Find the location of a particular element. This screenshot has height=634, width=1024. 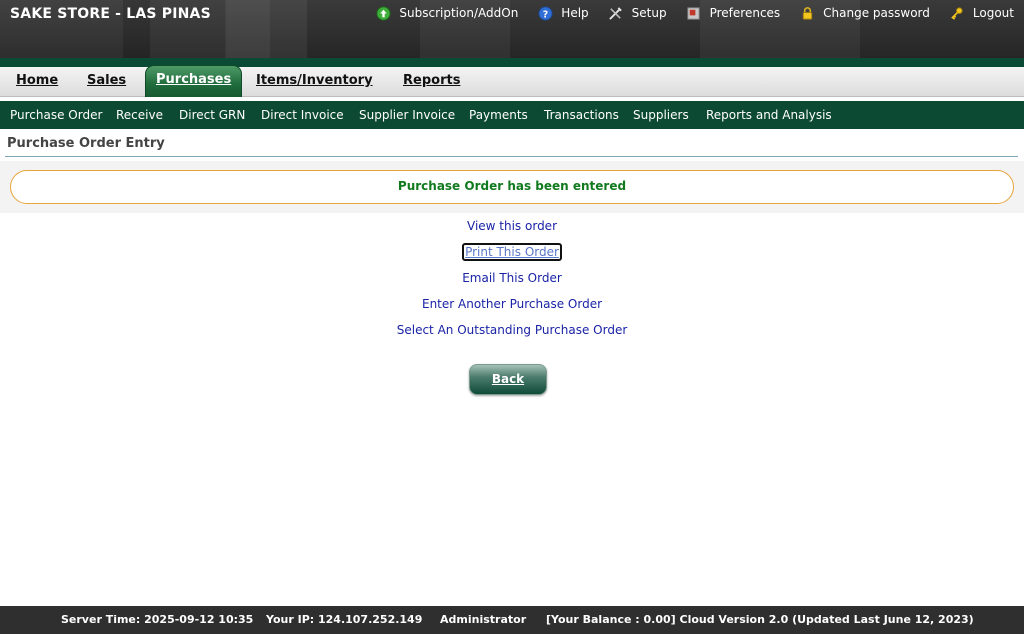

help-label: Help is located at coordinates (575, 13).